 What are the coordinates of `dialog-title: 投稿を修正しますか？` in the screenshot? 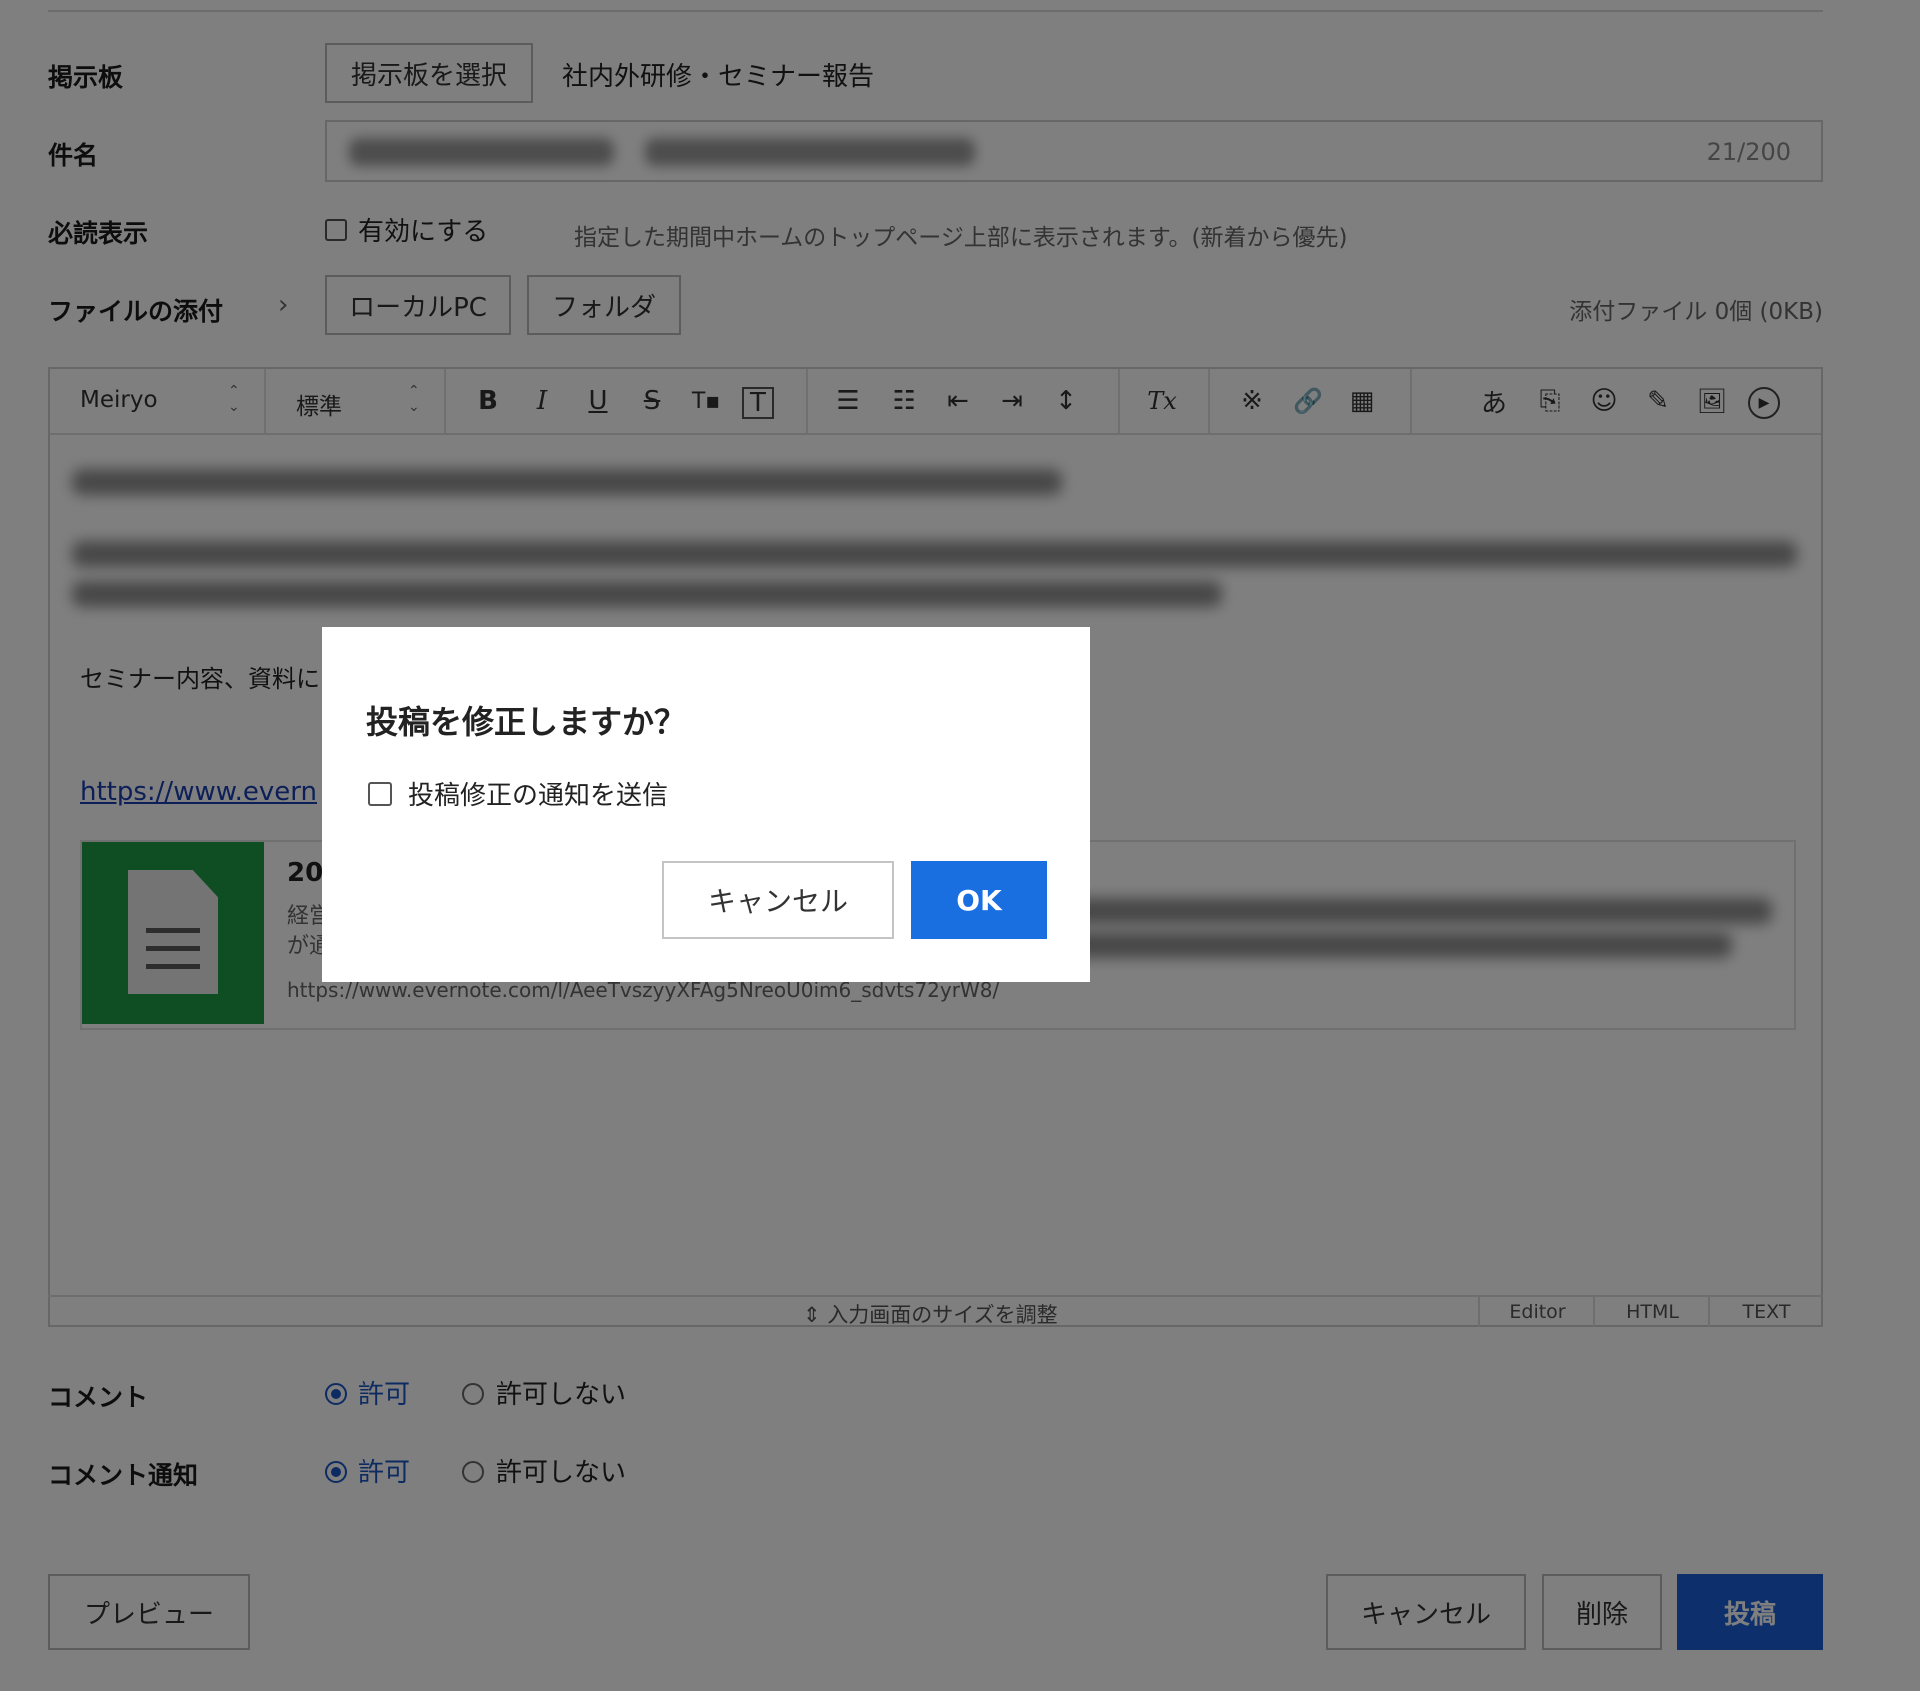 It's located at (526, 722).